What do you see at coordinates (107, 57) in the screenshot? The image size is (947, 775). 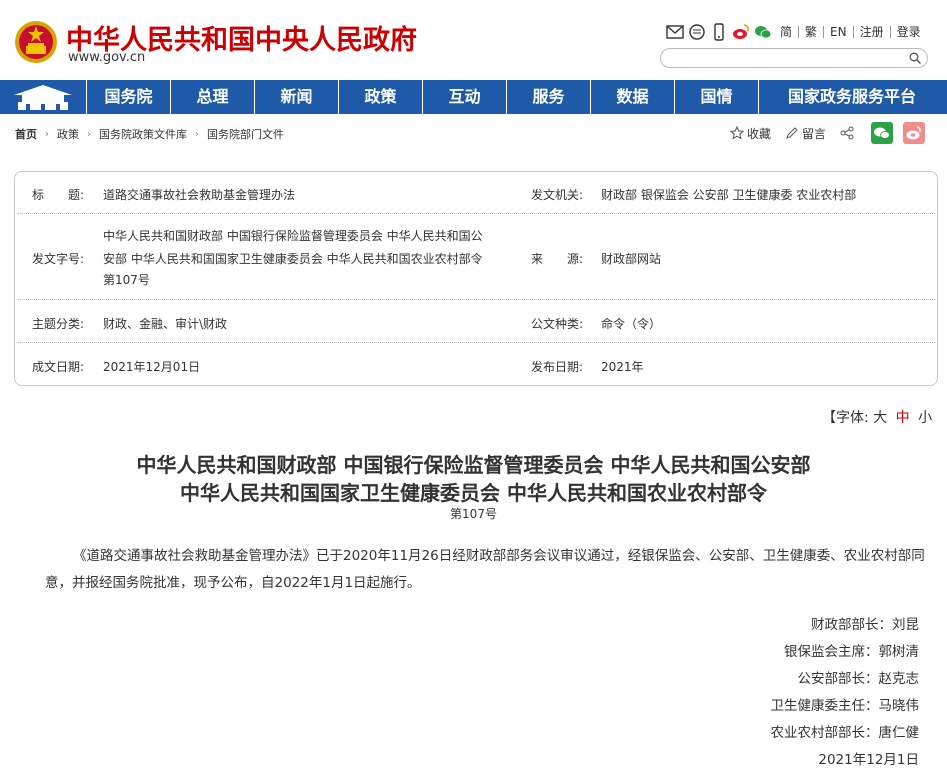 I see `site-url: www.gov.cn` at bounding box center [107, 57].